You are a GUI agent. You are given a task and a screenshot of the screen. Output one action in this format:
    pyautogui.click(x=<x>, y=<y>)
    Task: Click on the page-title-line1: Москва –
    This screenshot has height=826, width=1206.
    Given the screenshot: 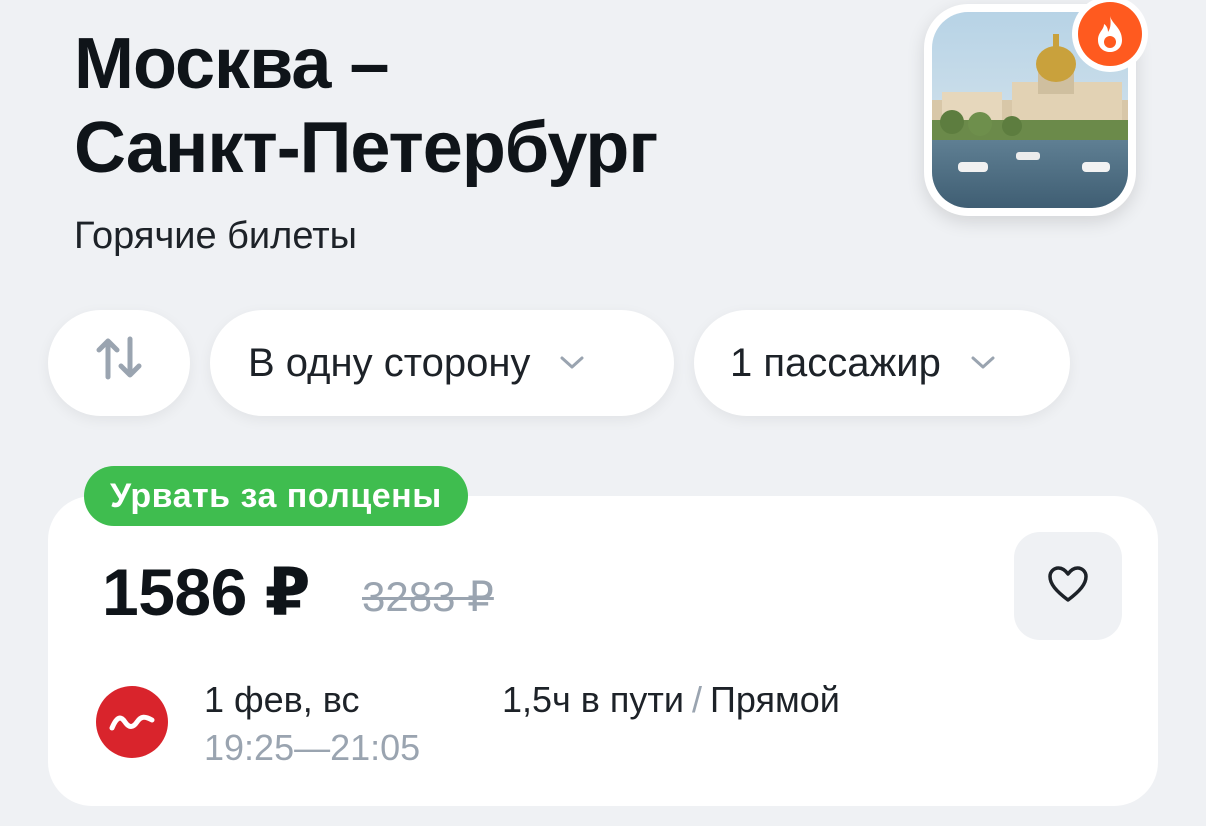 What is the action you would take?
    pyautogui.click(x=232, y=64)
    